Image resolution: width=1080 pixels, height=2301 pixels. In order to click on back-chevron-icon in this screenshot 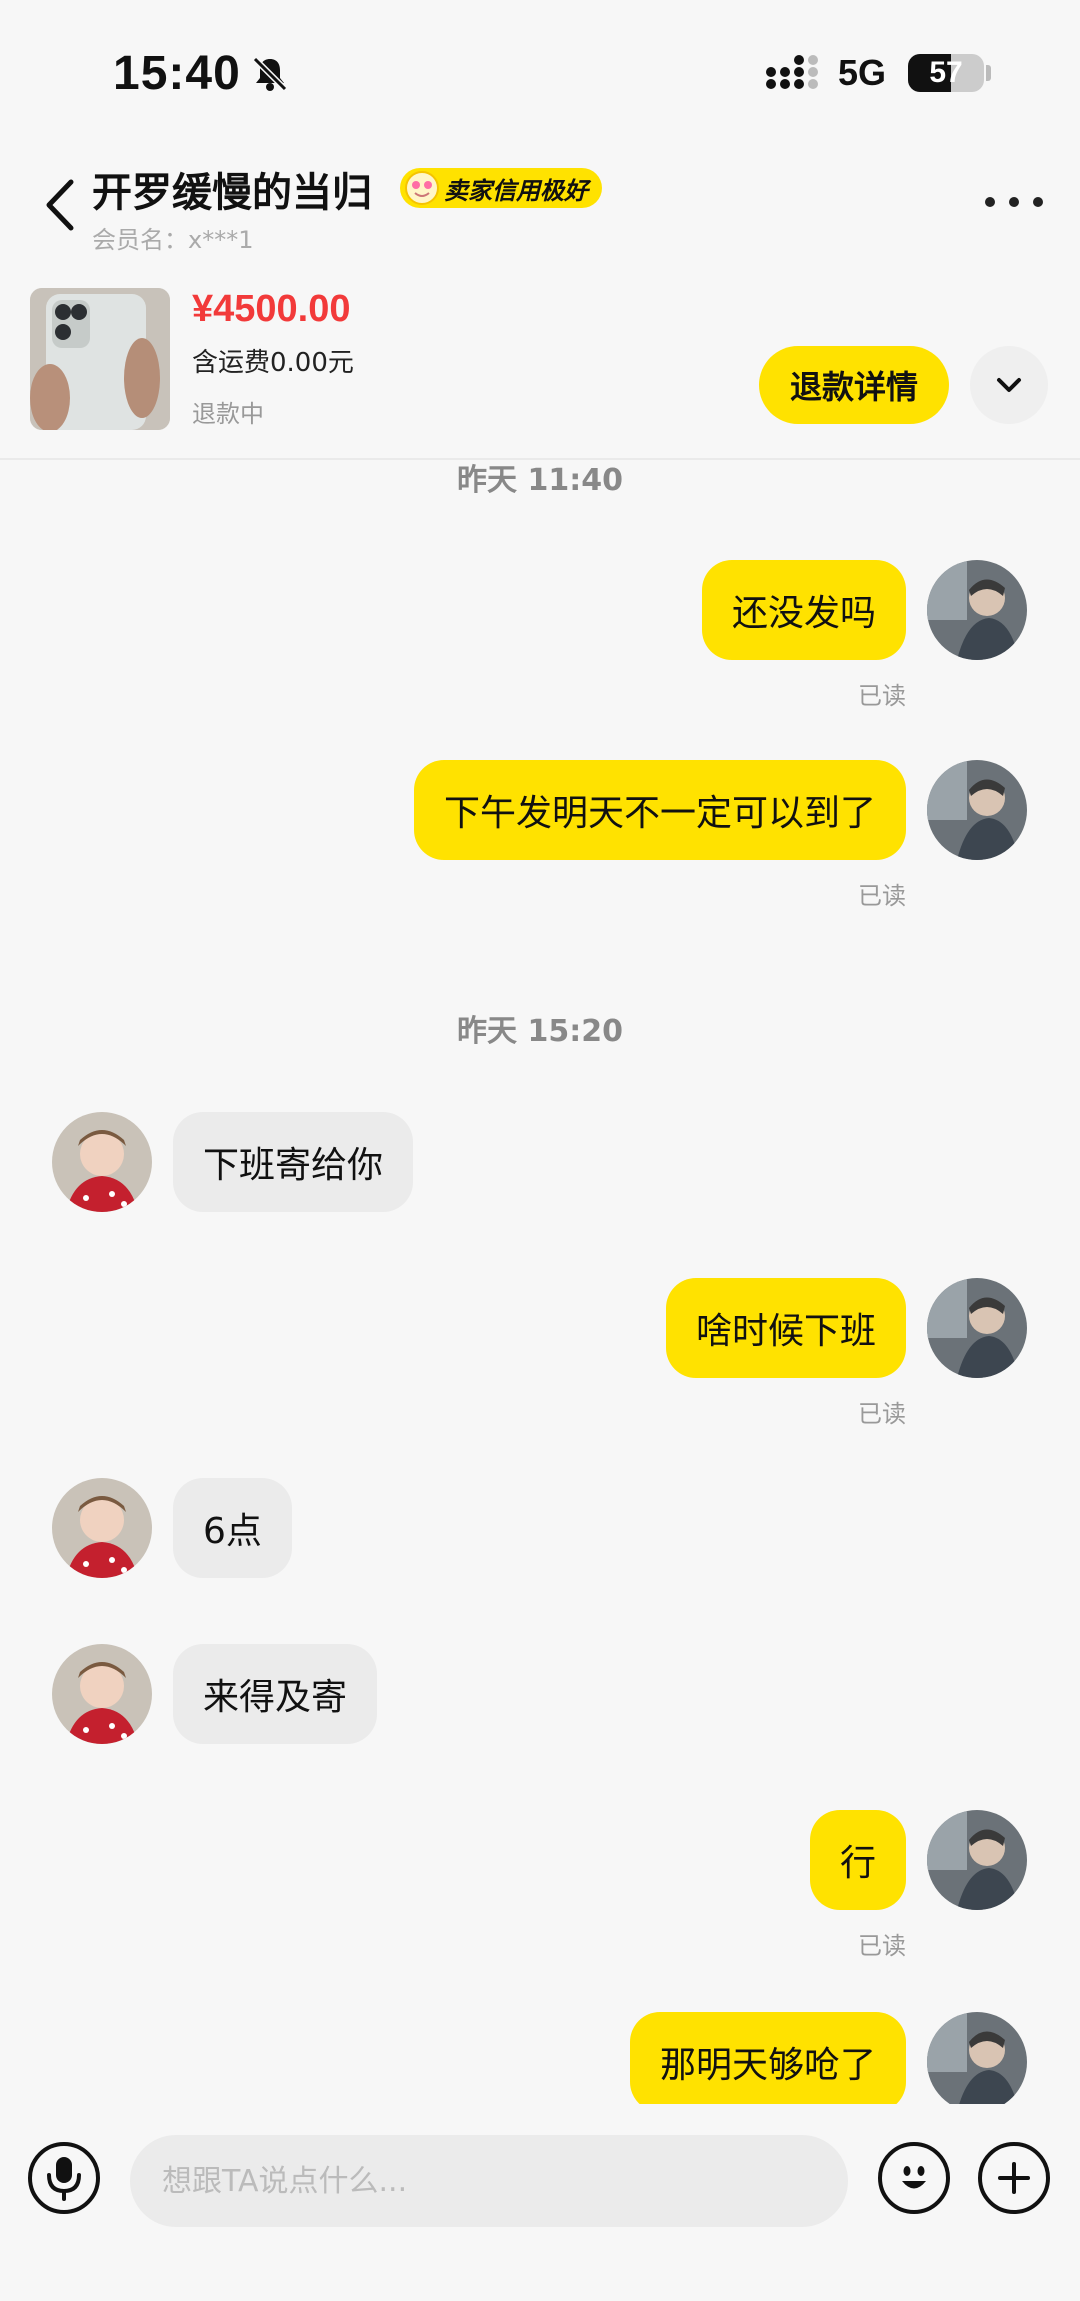, I will do `click(60, 205)`.